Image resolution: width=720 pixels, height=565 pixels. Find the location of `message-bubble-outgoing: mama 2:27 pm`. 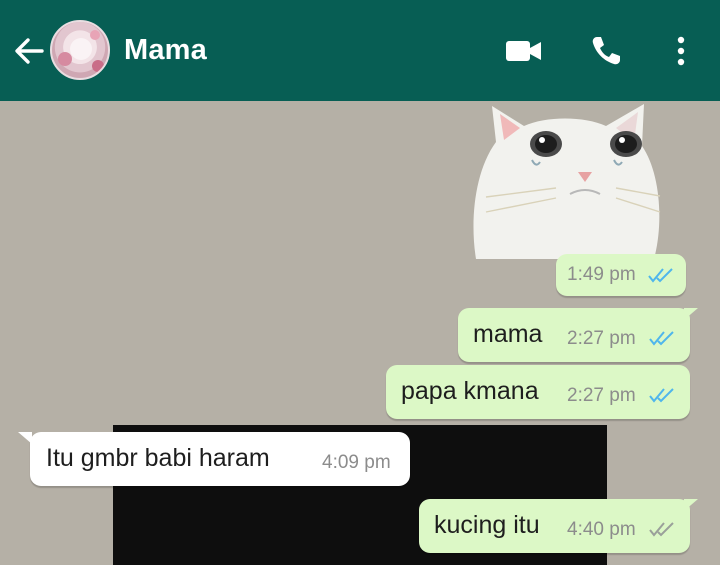

message-bubble-outgoing: mama 2:27 pm is located at coordinates (578, 335).